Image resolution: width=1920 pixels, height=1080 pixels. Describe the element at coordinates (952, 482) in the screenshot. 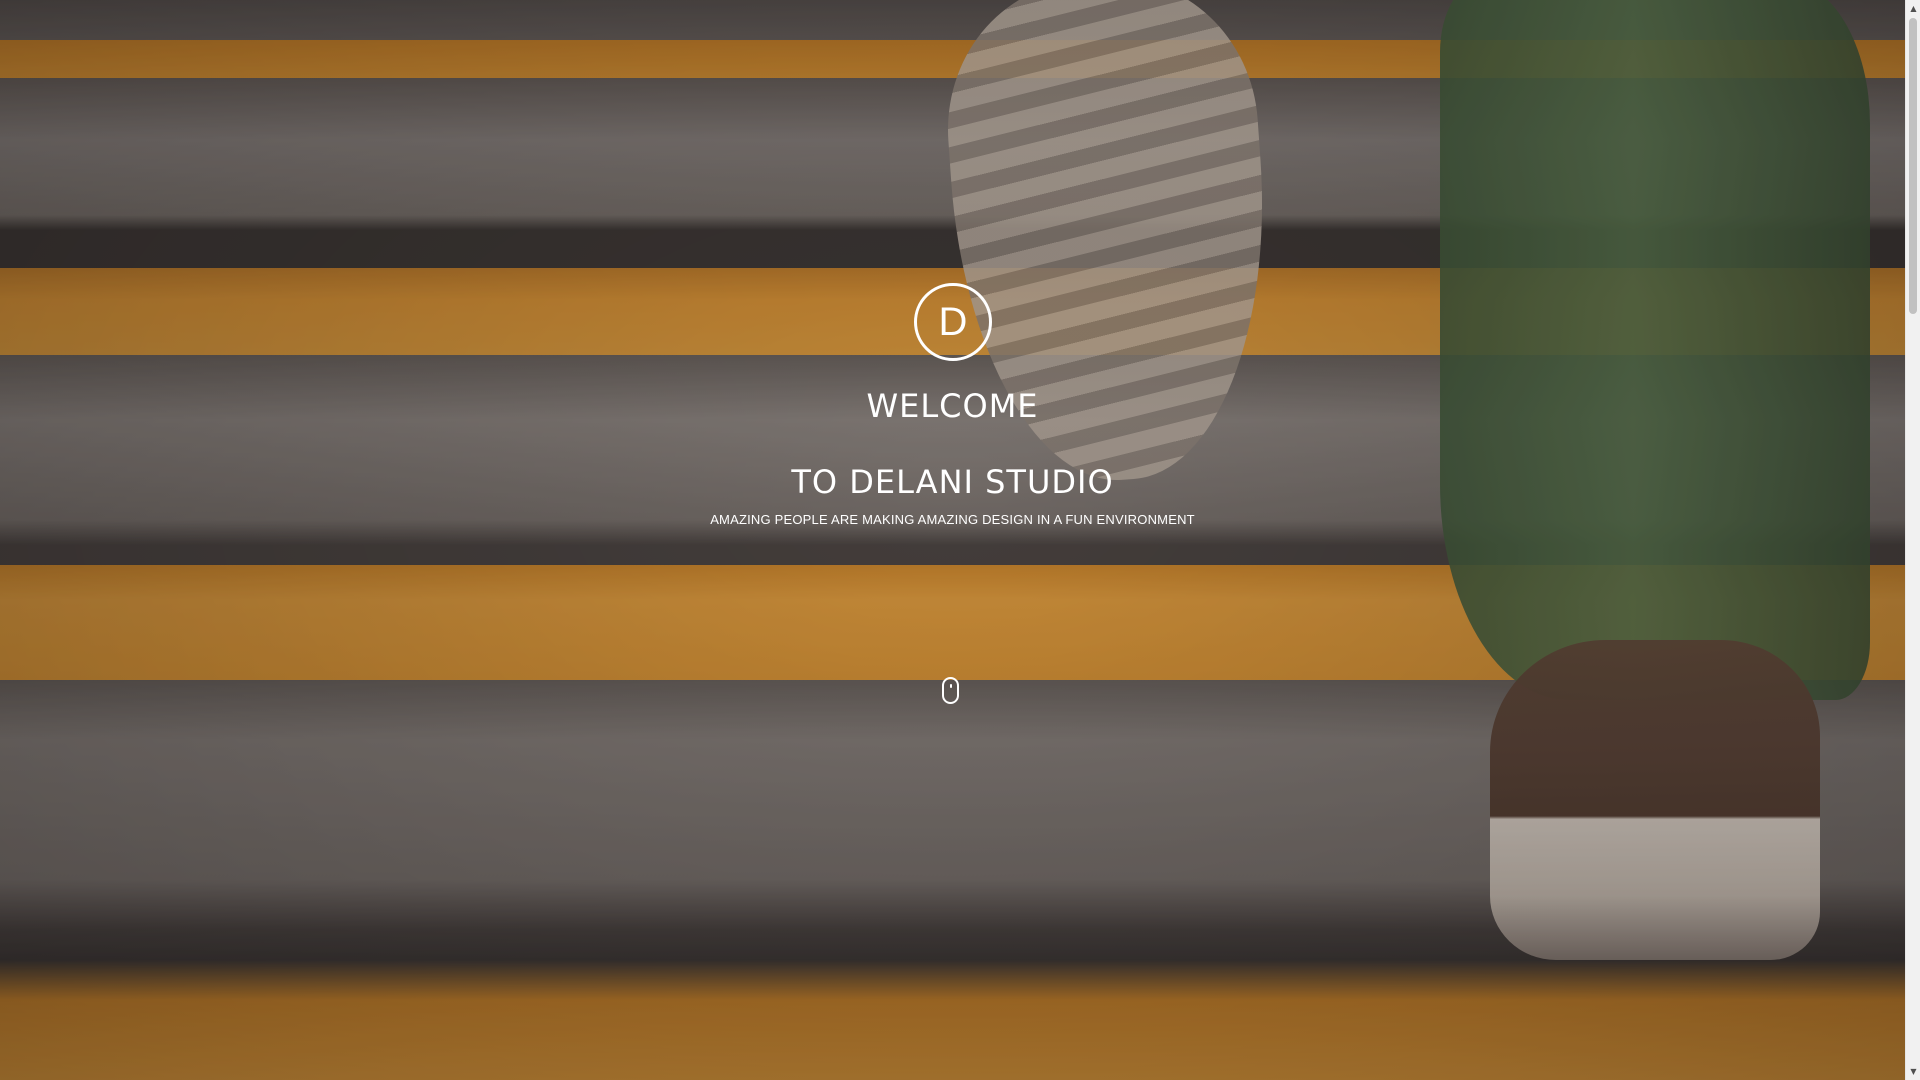

I see `hero-headline-studio: TO DELANI STUDIO` at that location.